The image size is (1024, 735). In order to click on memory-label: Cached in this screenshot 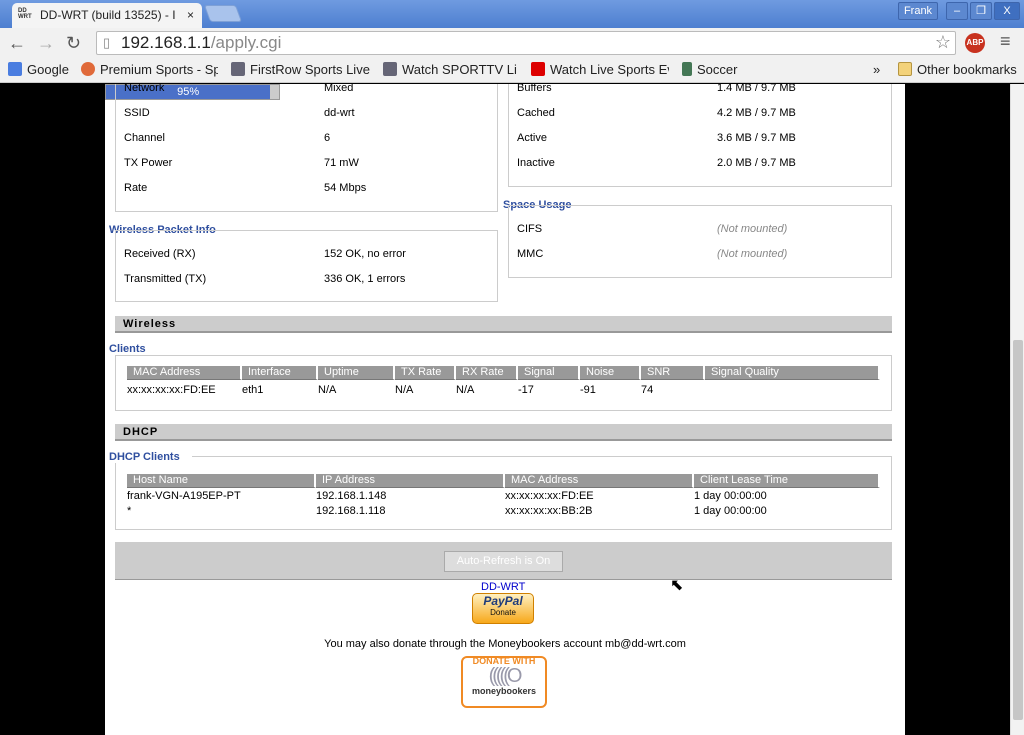, I will do `click(536, 113)`.